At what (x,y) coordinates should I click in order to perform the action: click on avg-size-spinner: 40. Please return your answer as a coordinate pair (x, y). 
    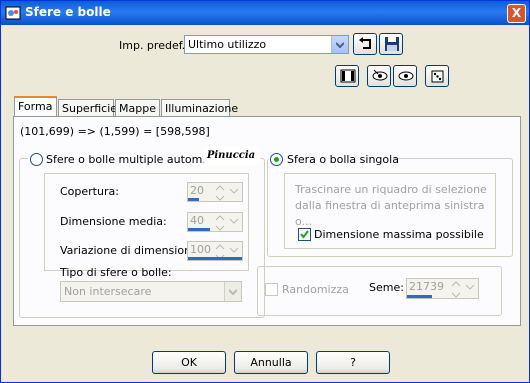
    Looking at the image, I should click on (215, 222).